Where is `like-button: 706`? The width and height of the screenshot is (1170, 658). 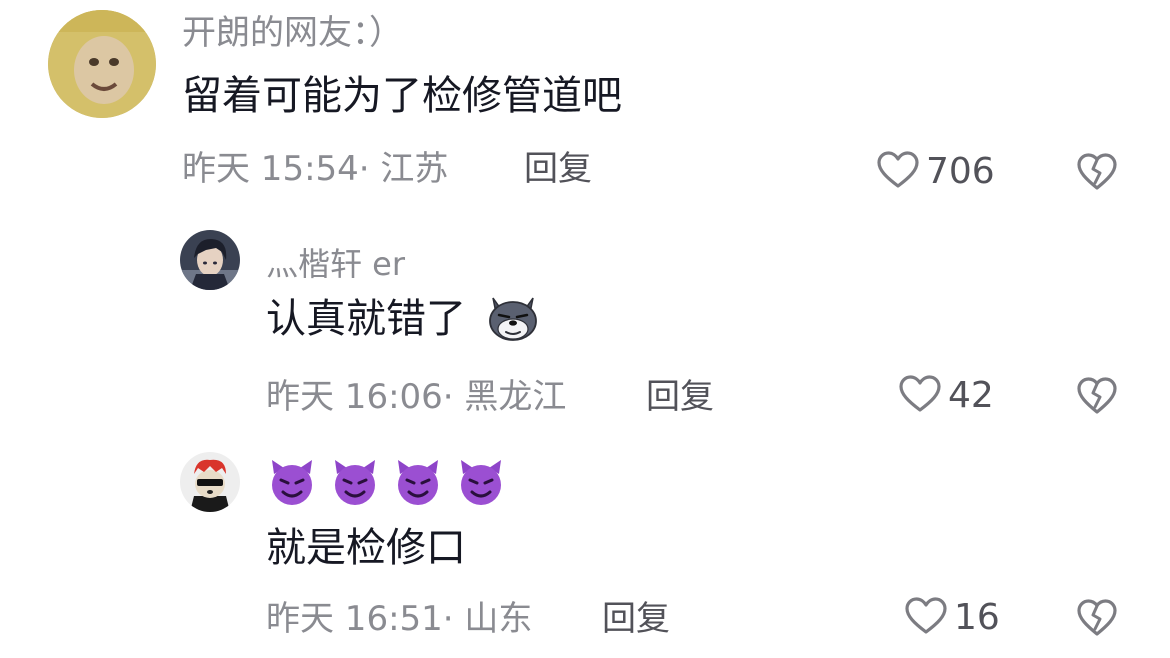
like-button: 706 is located at coordinates (935, 172).